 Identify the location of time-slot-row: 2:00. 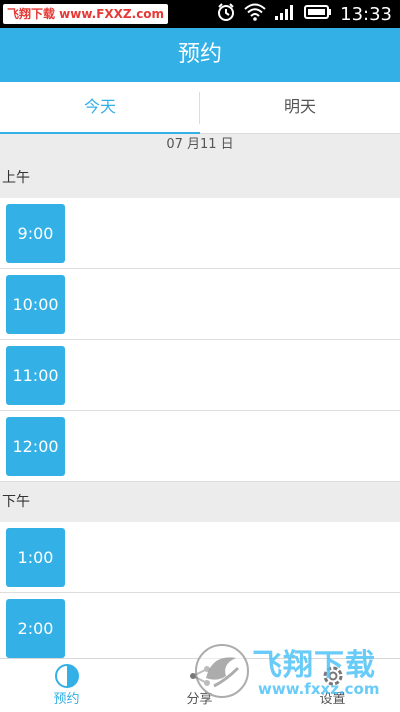
(200, 625).